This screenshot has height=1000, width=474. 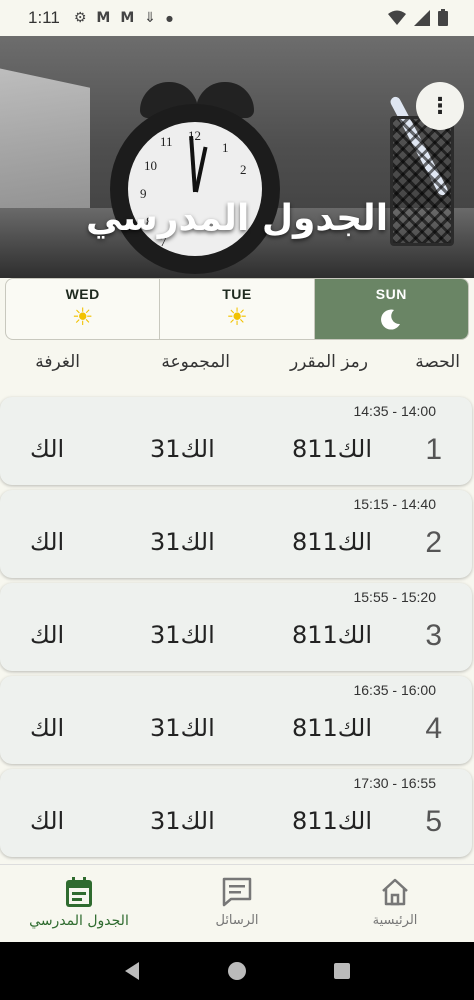 I want to click on tab-wed-label: WED, so click(x=82, y=294).